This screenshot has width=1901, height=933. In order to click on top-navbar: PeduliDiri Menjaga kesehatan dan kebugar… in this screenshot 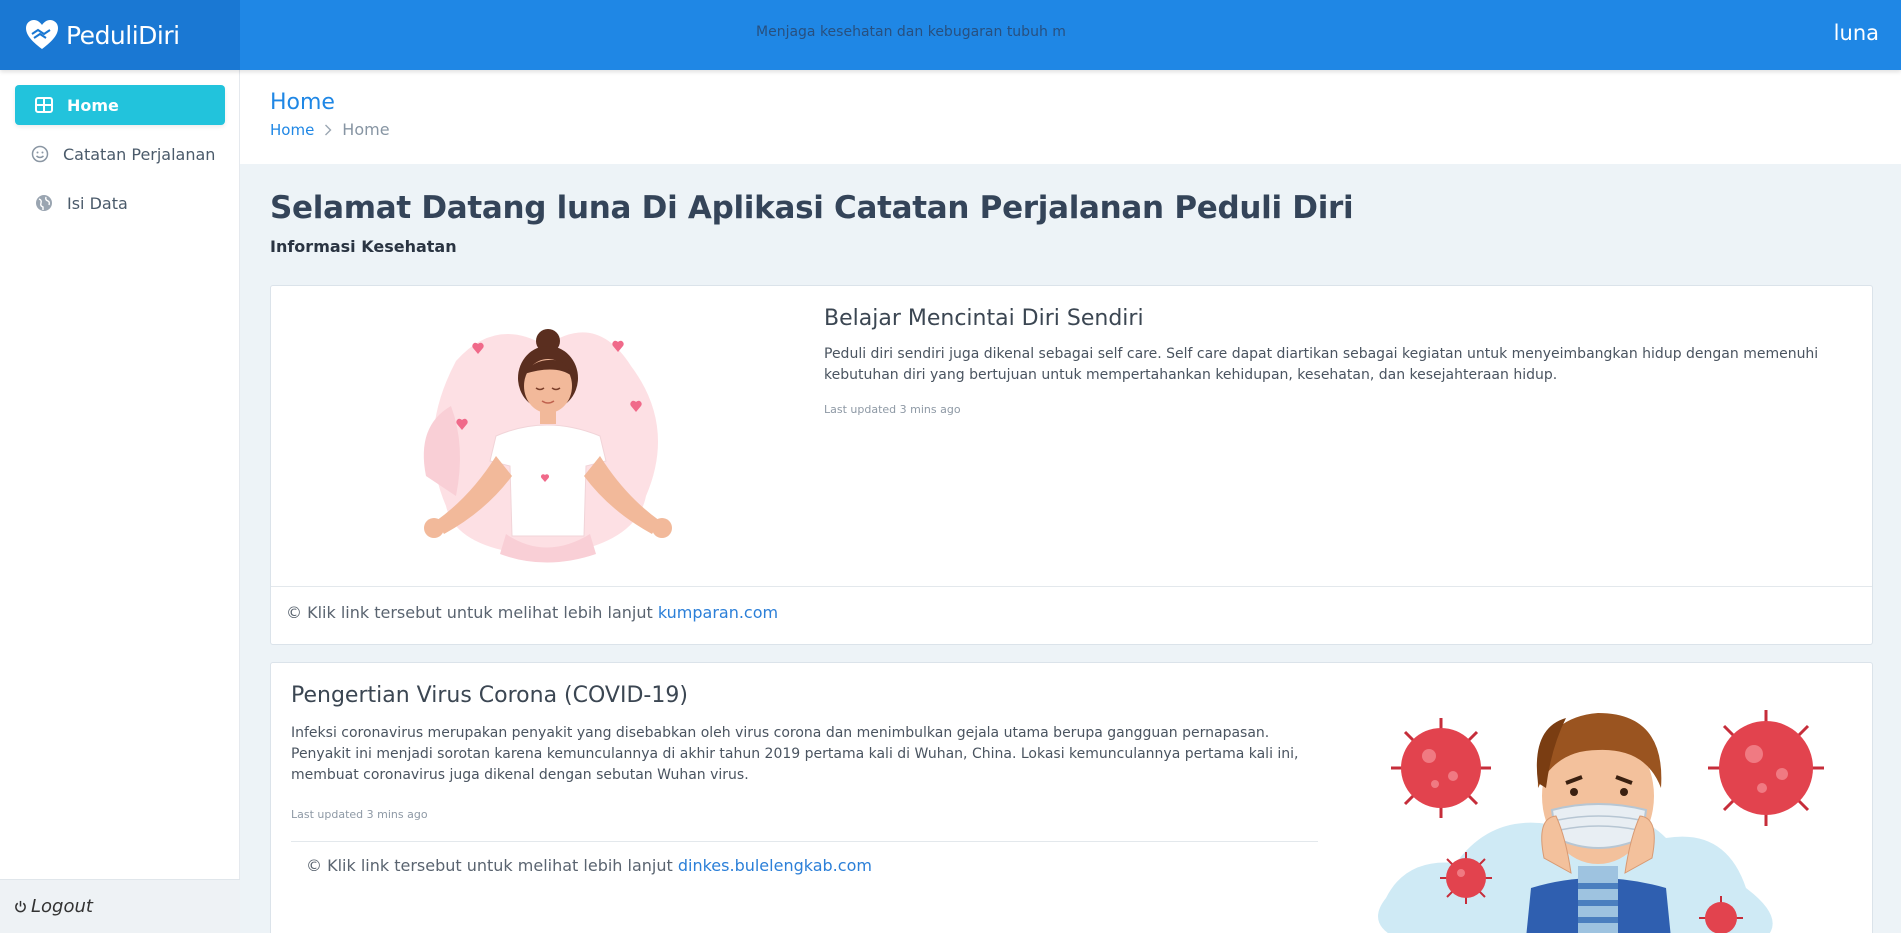, I will do `click(950, 35)`.